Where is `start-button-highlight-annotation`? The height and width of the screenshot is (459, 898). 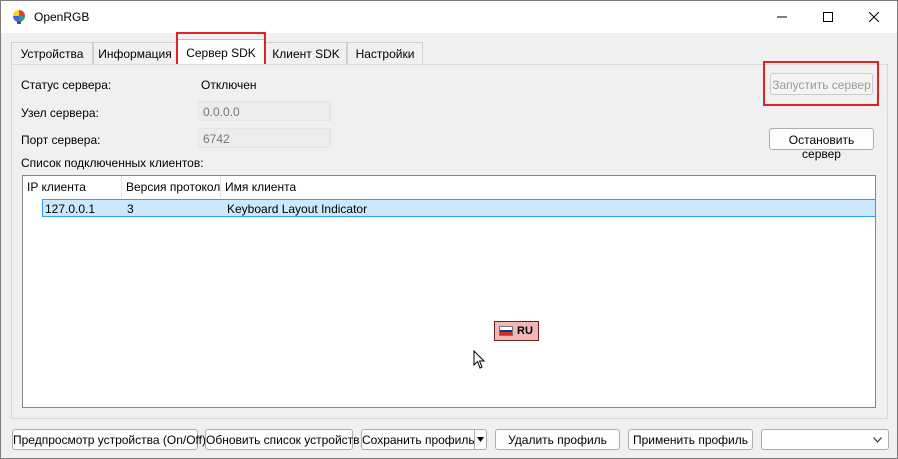 start-button-highlight-annotation is located at coordinates (821, 83).